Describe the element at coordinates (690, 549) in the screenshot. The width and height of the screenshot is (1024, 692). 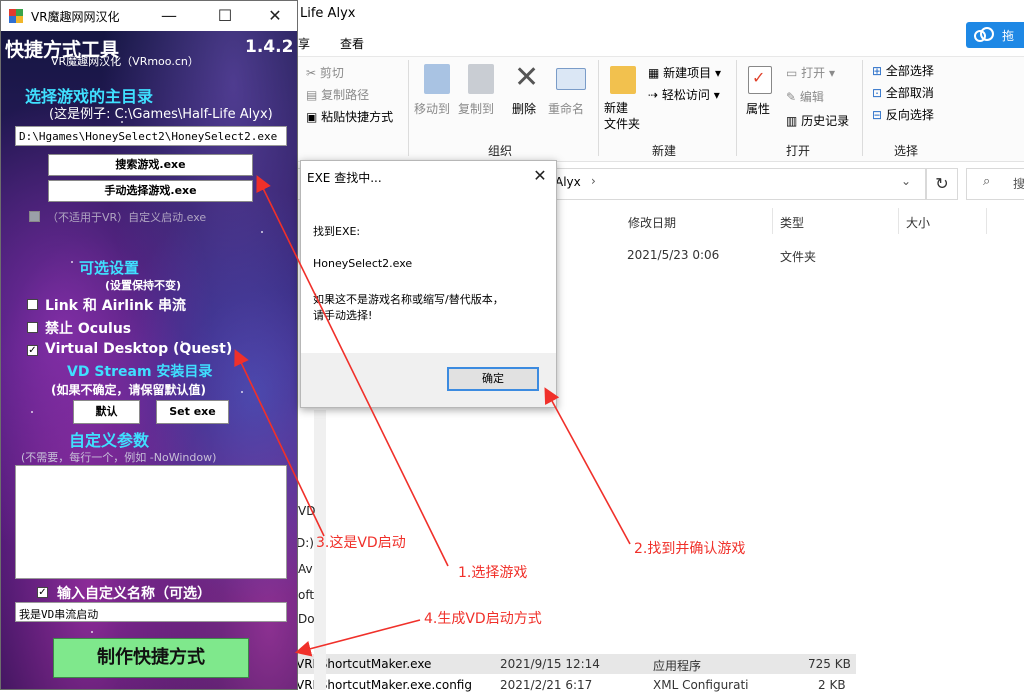
I see `annotation-confirm-game: 2.找到并确认游戏` at that location.